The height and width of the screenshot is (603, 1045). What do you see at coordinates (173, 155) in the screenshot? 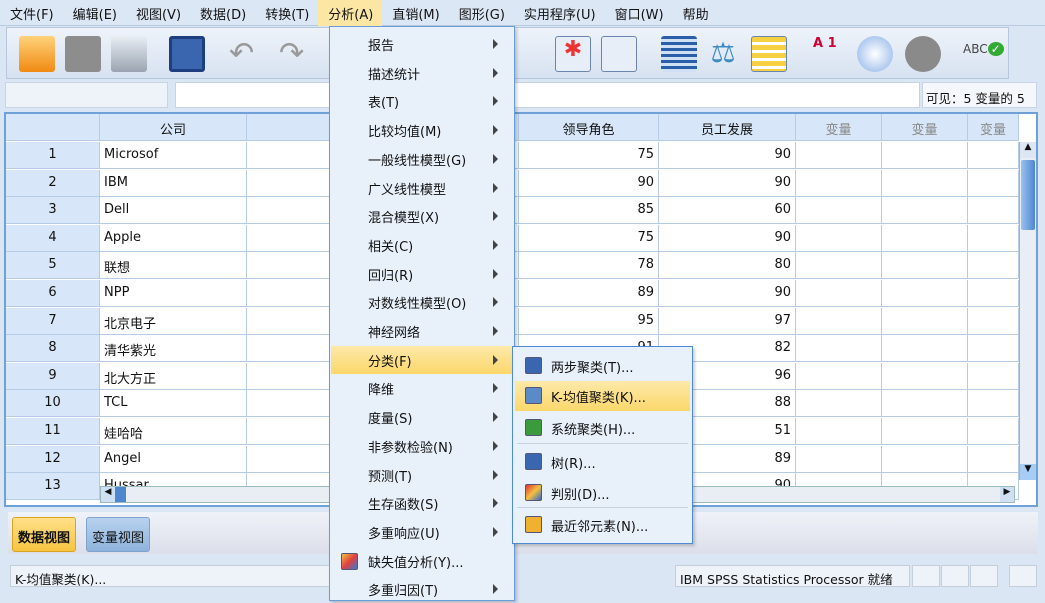
I see `company-cell: Microsof` at bounding box center [173, 155].